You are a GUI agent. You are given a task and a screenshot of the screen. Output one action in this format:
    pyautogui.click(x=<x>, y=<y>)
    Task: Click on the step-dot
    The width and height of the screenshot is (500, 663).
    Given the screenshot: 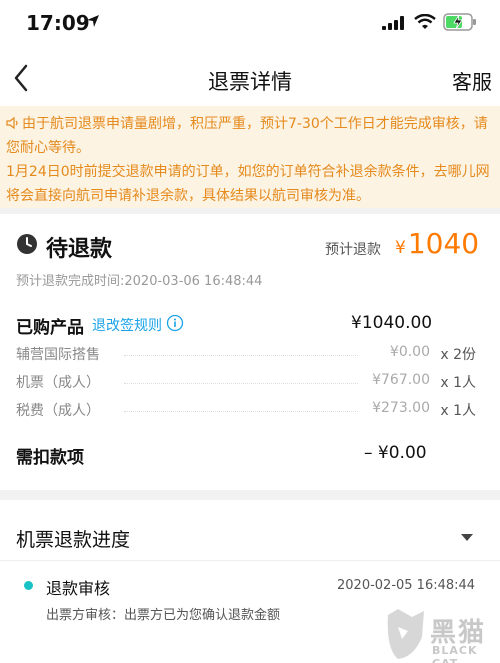 What is the action you would take?
    pyautogui.click(x=28, y=585)
    